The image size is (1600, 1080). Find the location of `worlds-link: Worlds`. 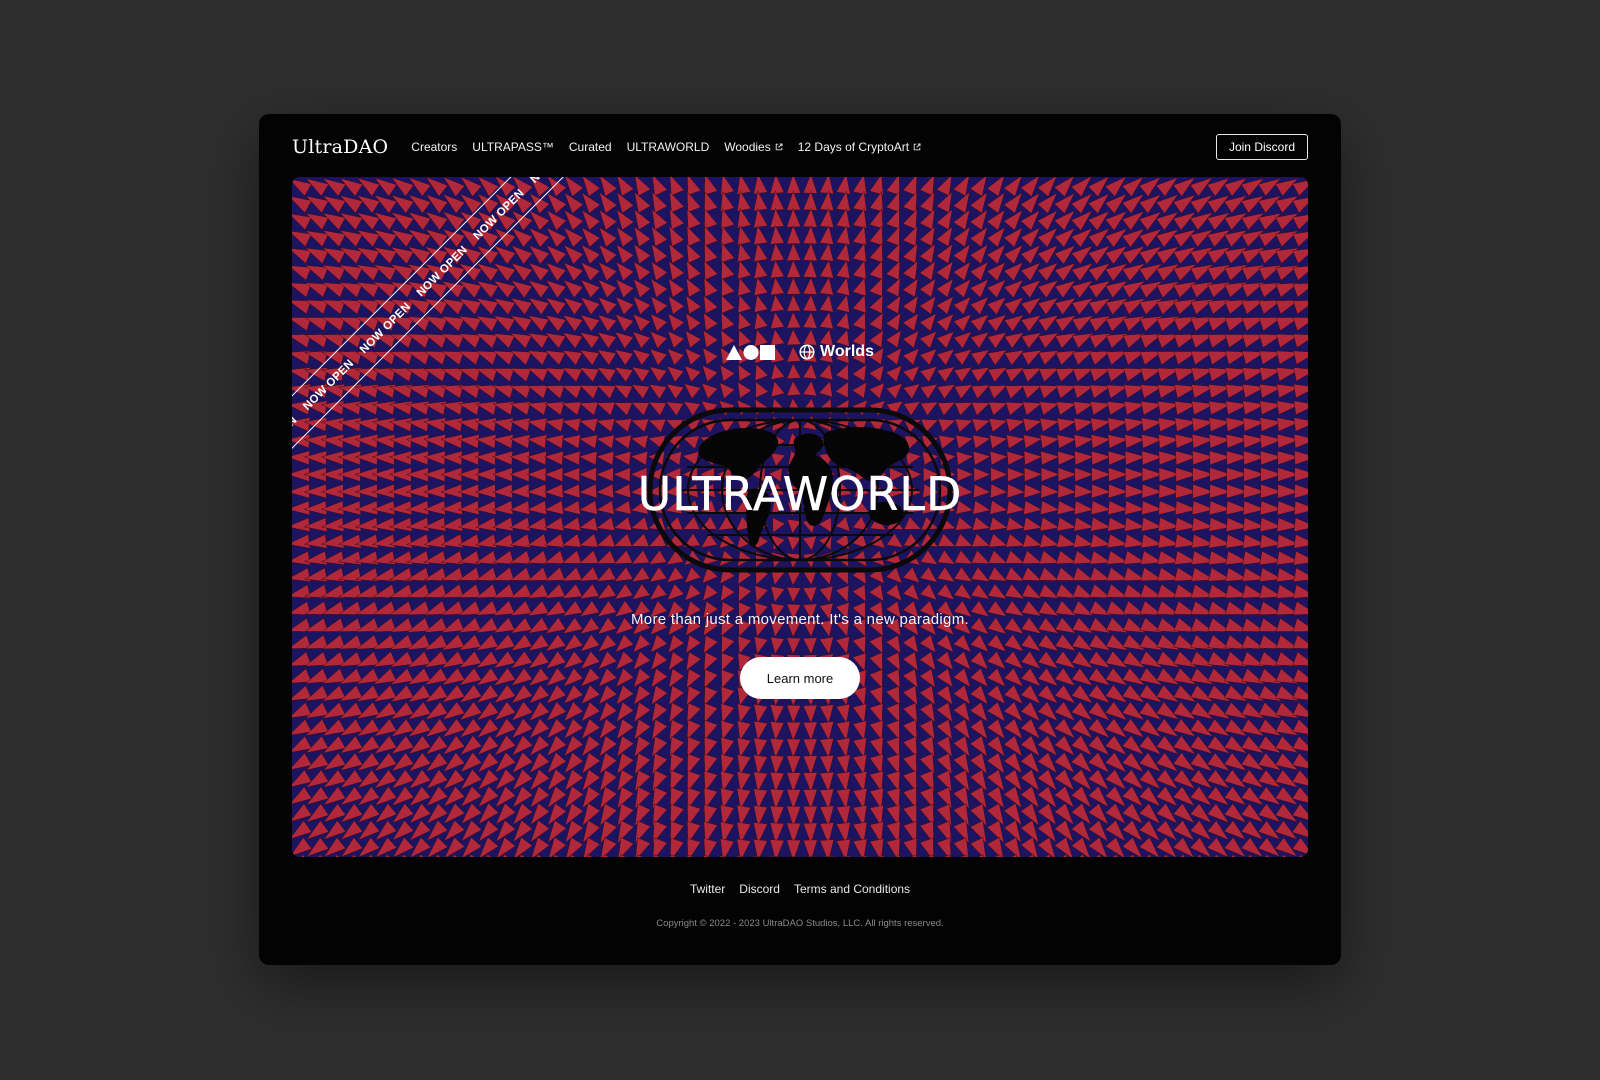

worlds-link: Worlds is located at coordinates (836, 352).